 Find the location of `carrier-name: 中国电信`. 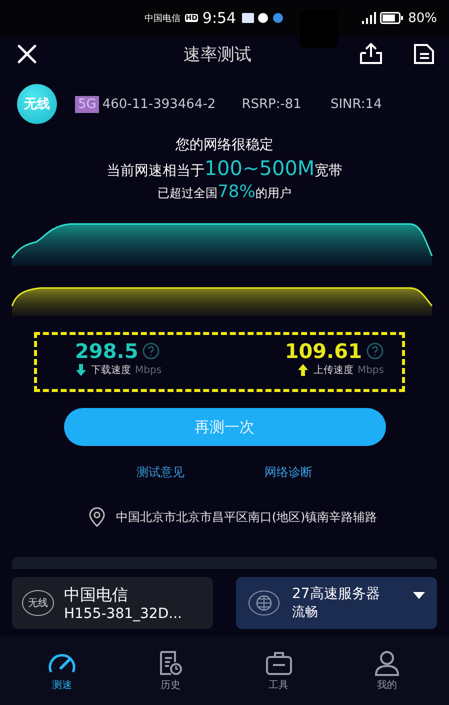

carrier-name: 中国电信 is located at coordinates (96, 595).